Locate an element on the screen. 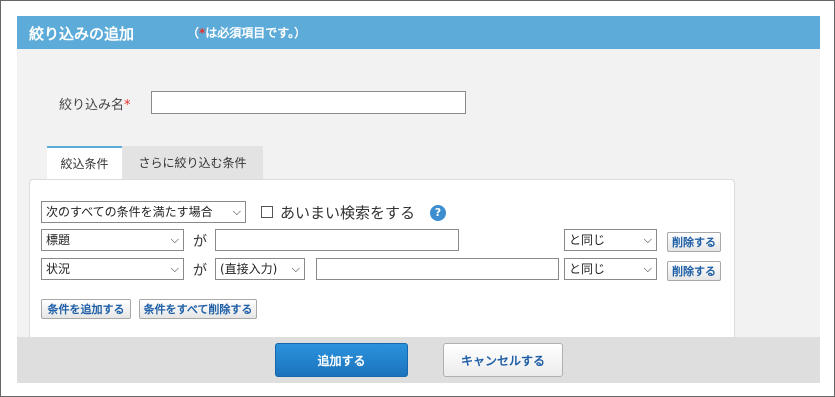  required-note-open: （ is located at coordinates (193, 33).